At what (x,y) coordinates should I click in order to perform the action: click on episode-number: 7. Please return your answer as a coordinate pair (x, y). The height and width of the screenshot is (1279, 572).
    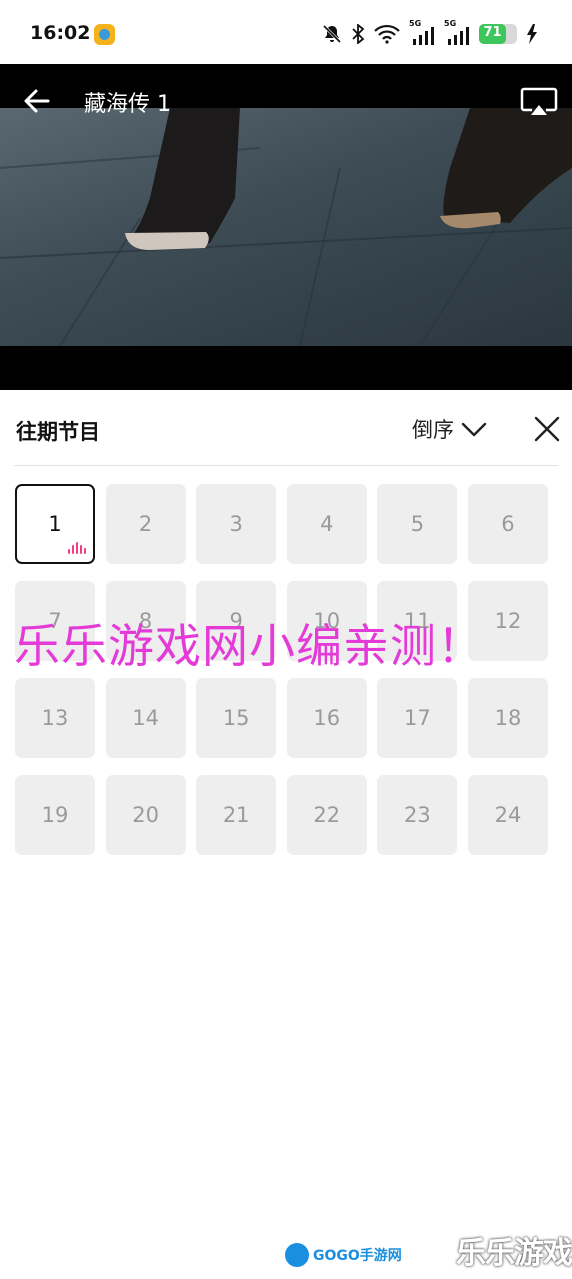
    Looking at the image, I should click on (55, 621).